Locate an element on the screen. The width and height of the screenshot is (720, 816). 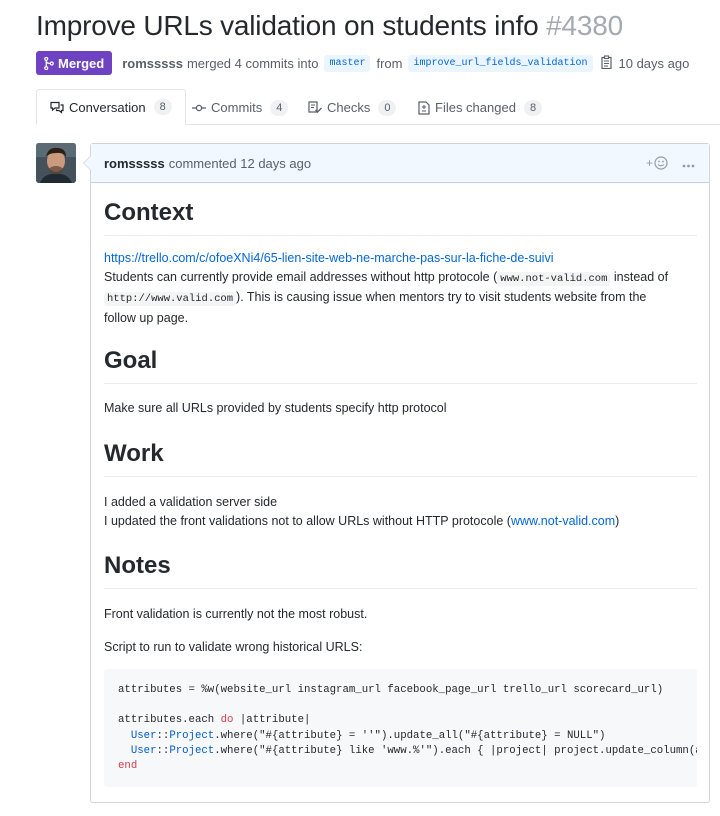
tab-counter: 4 is located at coordinates (279, 107).